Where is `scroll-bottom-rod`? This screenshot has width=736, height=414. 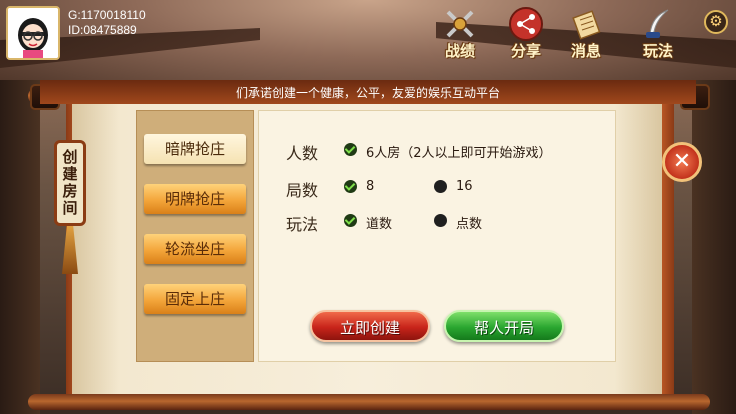 scroll-bottom-rod is located at coordinates (369, 402).